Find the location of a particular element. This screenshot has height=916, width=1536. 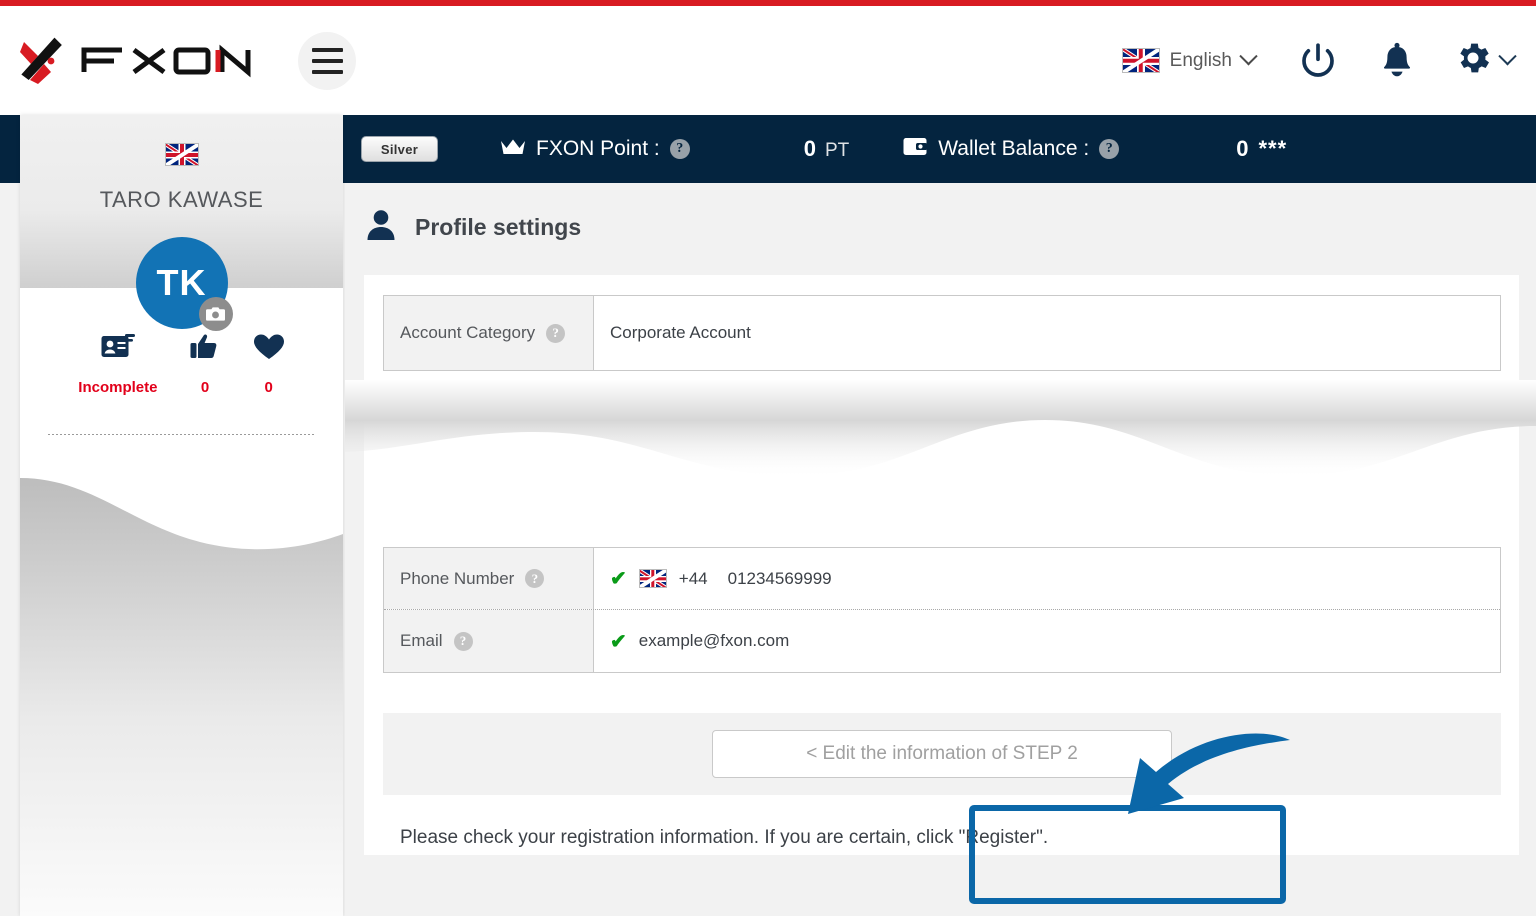

wallet-icon is located at coordinates (915, 149).